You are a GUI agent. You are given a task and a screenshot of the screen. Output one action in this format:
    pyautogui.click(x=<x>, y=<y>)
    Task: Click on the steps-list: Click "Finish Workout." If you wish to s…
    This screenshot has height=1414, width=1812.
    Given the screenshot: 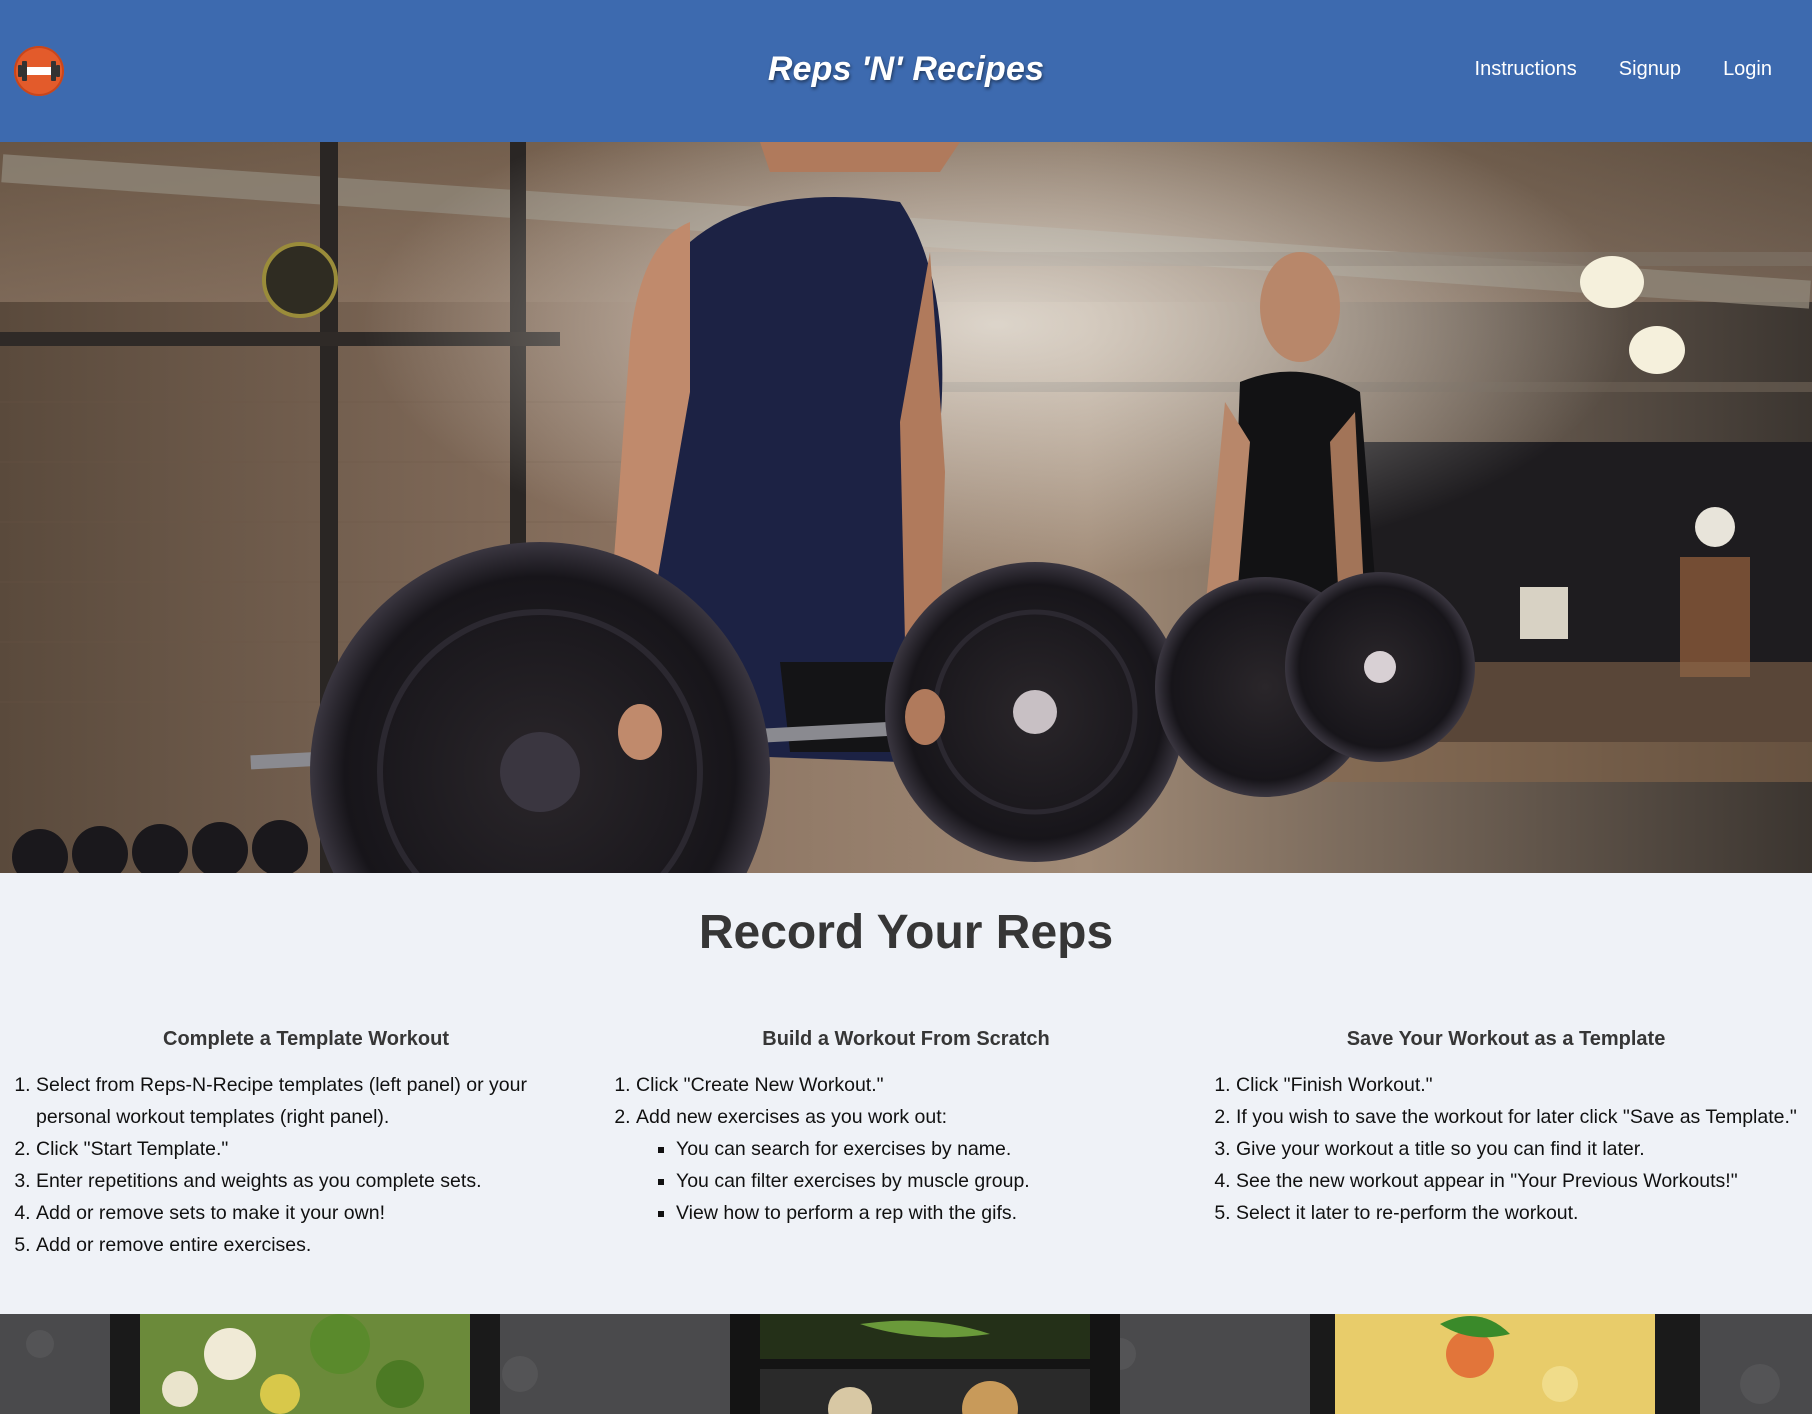 What is the action you would take?
    pyautogui.click(x=1506, y=1149)
    